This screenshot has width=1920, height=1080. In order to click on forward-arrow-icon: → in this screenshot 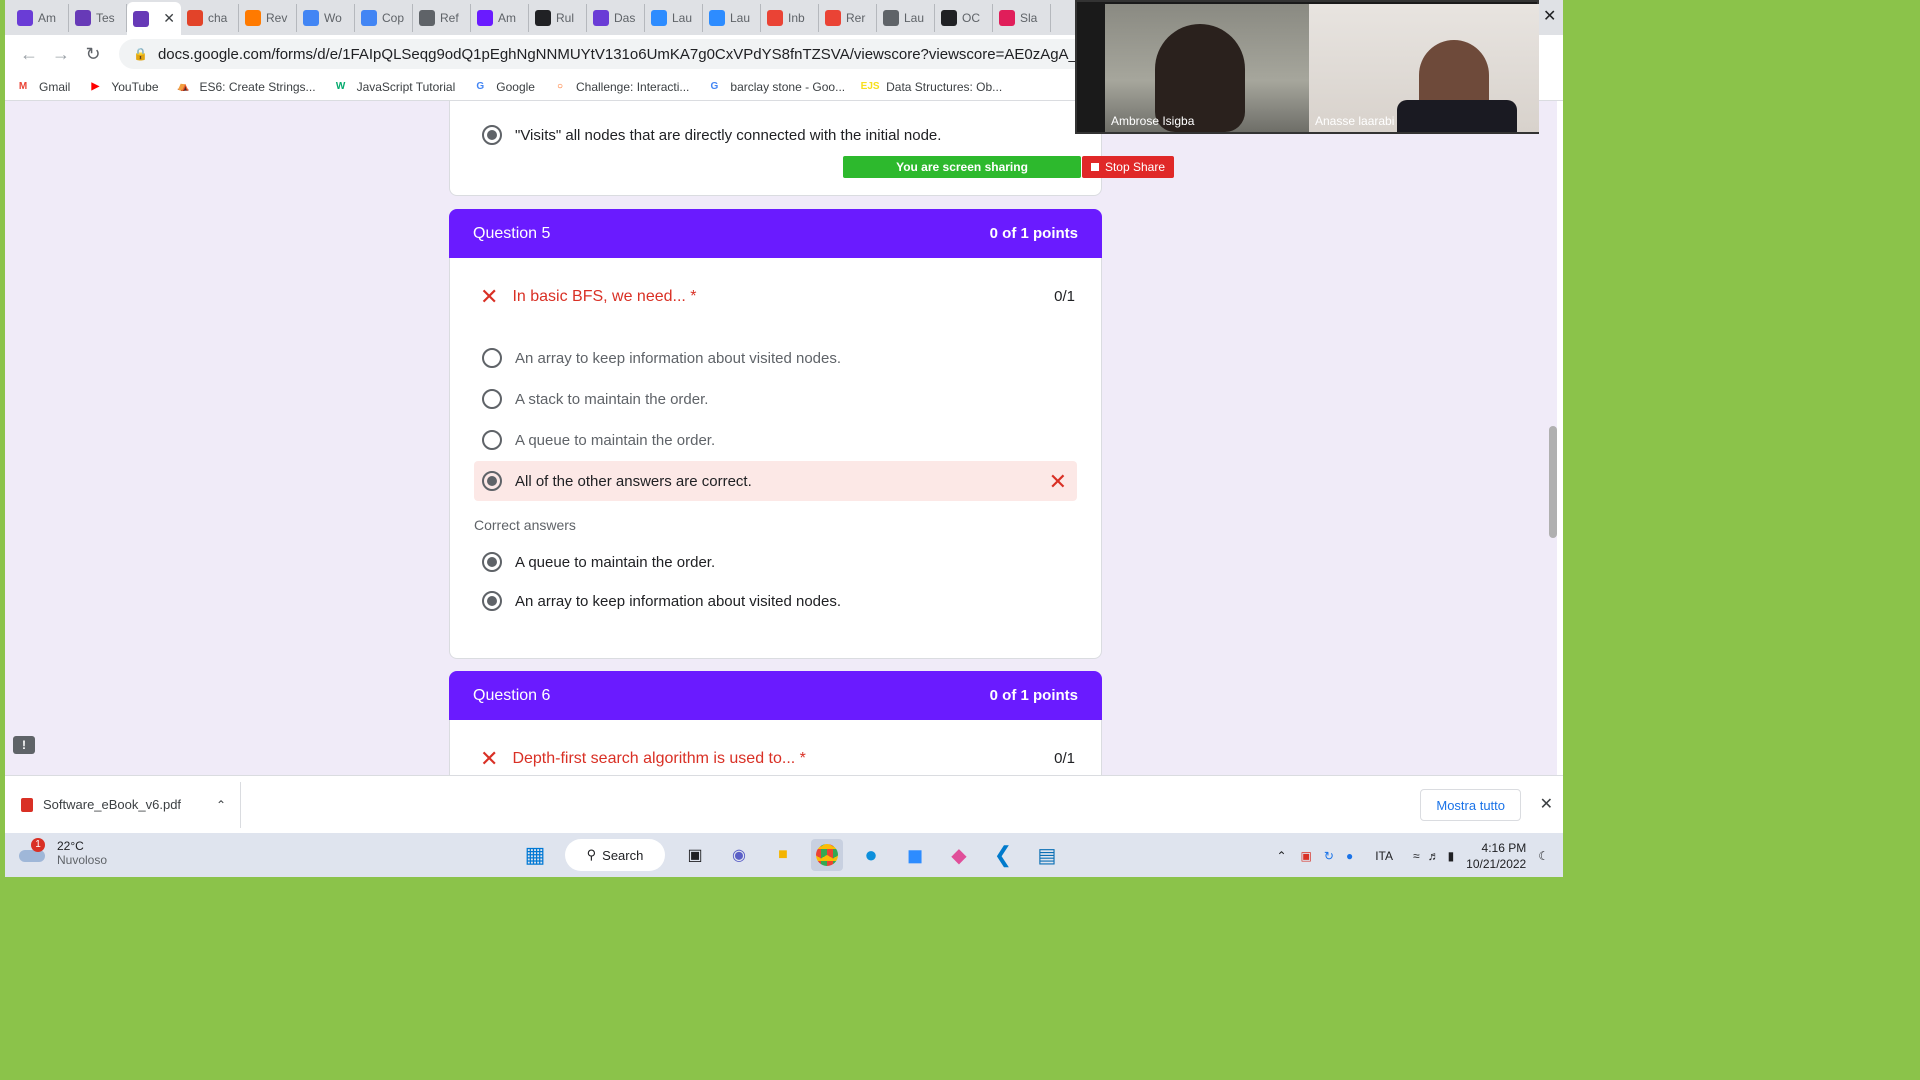, I will do `click(61, 54)`.